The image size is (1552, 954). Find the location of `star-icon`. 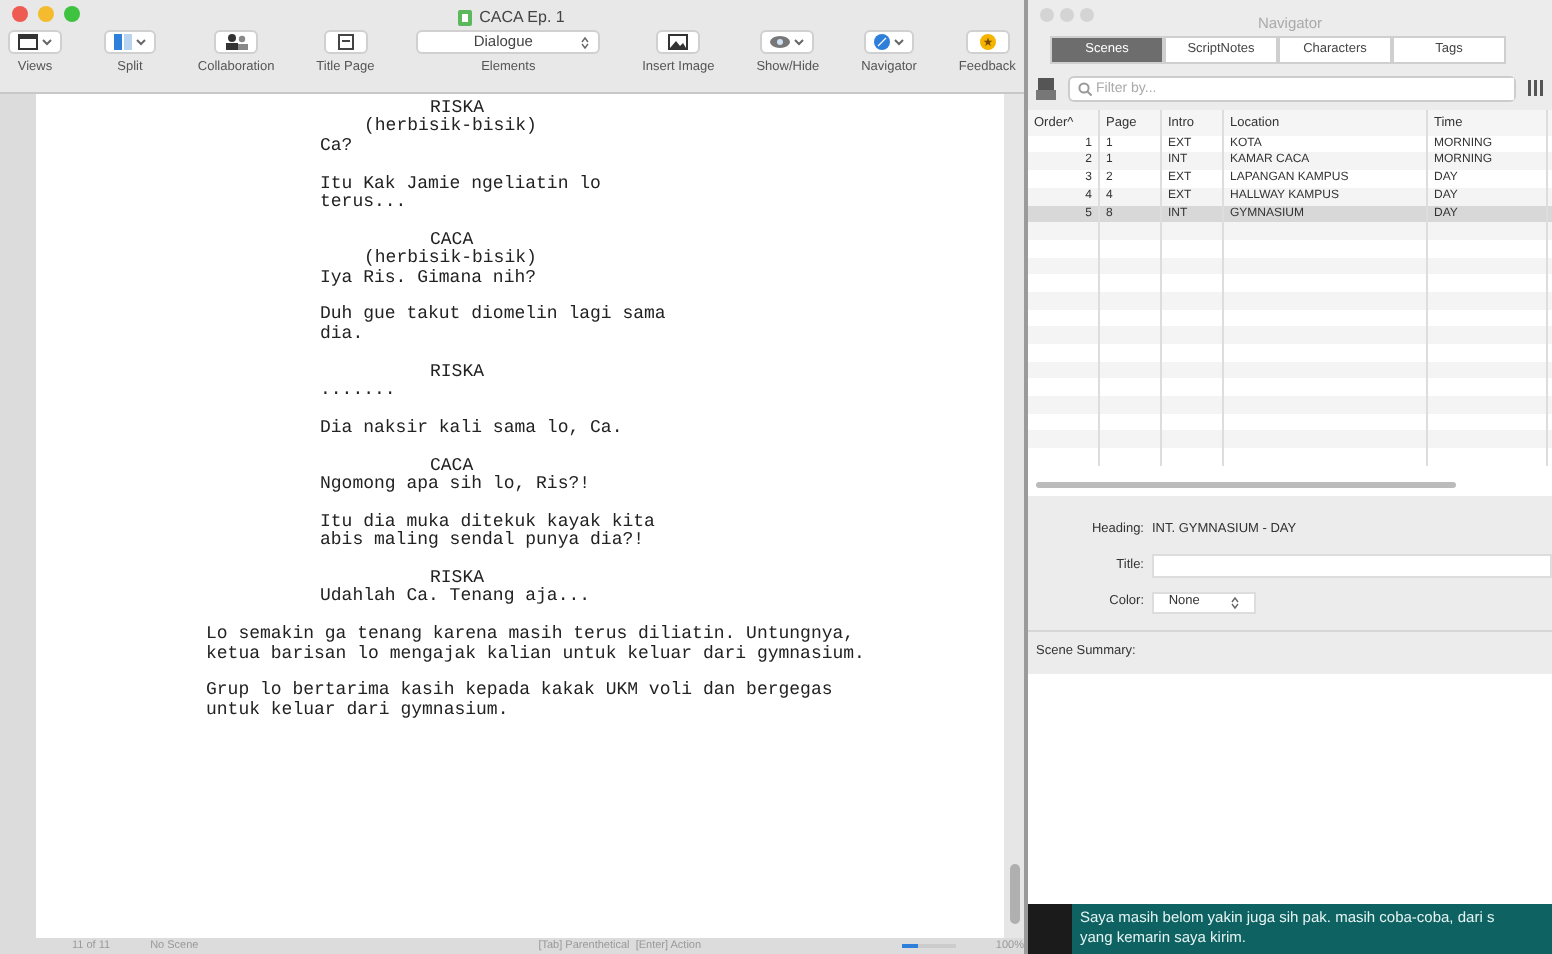

star-icon is located at coordinates (987, 42).